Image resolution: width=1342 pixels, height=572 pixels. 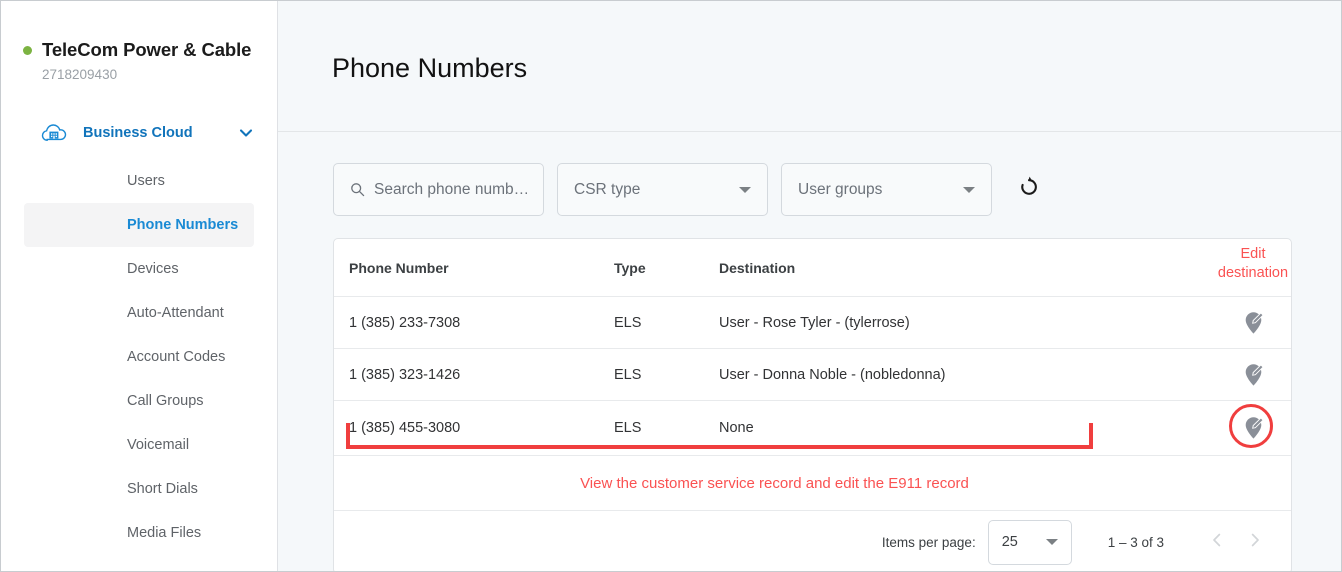 I want to click on annotation-action-note: Edit destination, so click(x=1253, y=264).